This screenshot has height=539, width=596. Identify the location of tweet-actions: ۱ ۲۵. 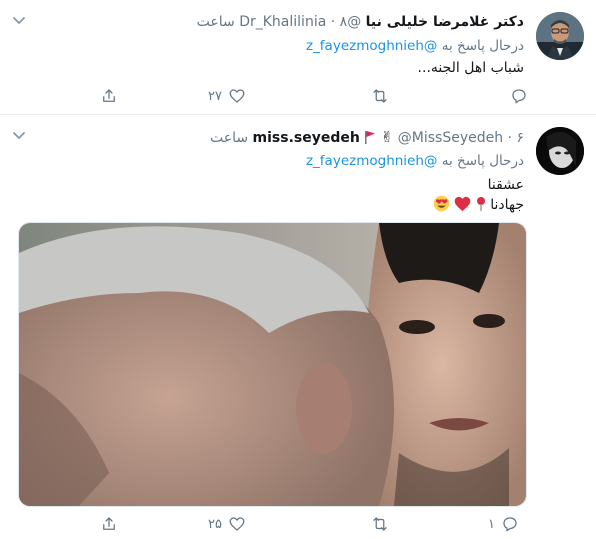
(310, 524).